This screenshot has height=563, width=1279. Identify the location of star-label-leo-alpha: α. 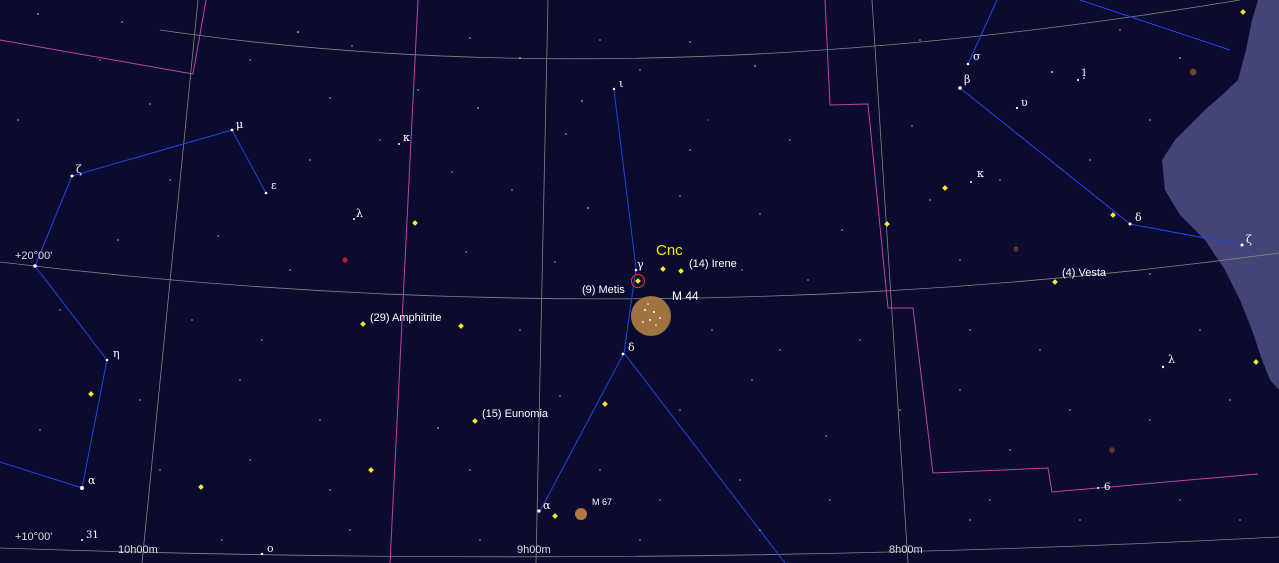
(92, 480).